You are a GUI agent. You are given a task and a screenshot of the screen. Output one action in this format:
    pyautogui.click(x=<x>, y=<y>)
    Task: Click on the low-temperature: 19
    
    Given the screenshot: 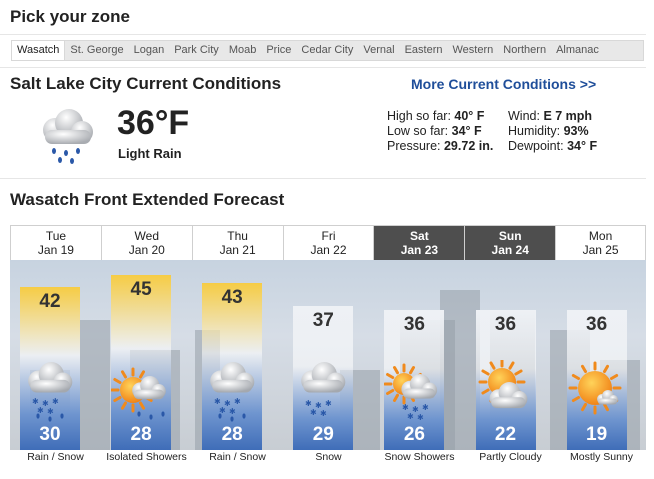 What is the action you would take?
    pyautogui.click(x=597, y=434)
    